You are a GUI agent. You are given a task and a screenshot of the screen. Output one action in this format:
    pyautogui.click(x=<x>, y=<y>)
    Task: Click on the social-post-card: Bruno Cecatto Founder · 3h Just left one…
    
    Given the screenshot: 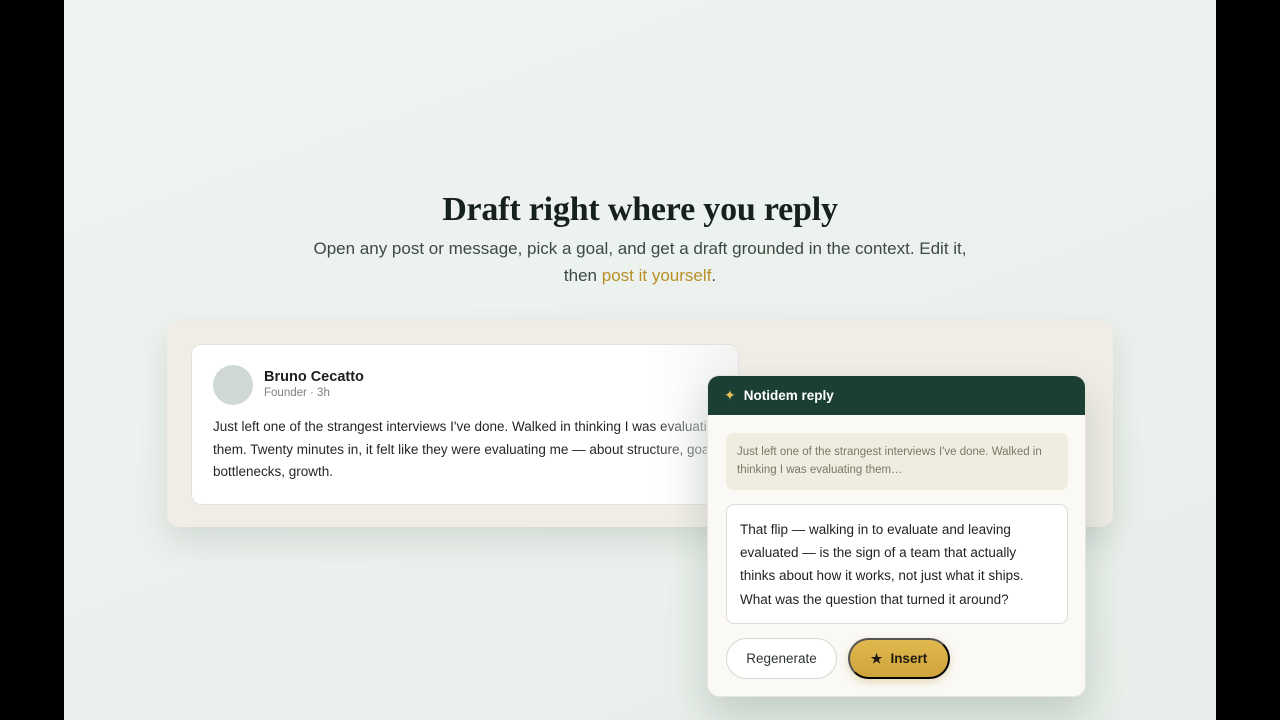 What is the action you would take?
    pyautogui.click(x=465, y=424)
    